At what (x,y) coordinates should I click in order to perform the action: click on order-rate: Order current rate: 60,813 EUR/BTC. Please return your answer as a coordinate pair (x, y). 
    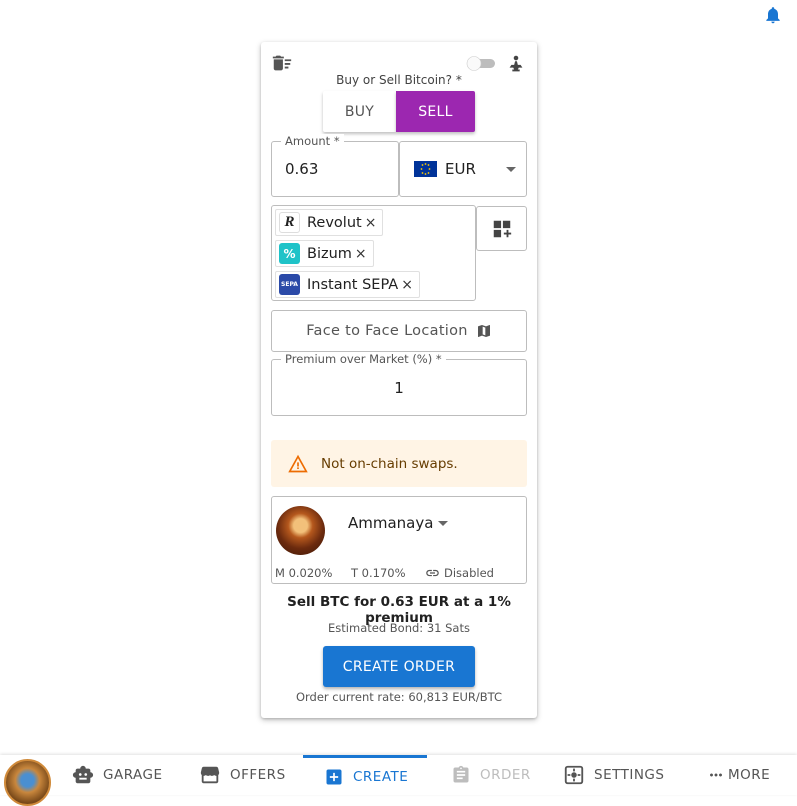
    Looking at the image, I should click on (399, 697).